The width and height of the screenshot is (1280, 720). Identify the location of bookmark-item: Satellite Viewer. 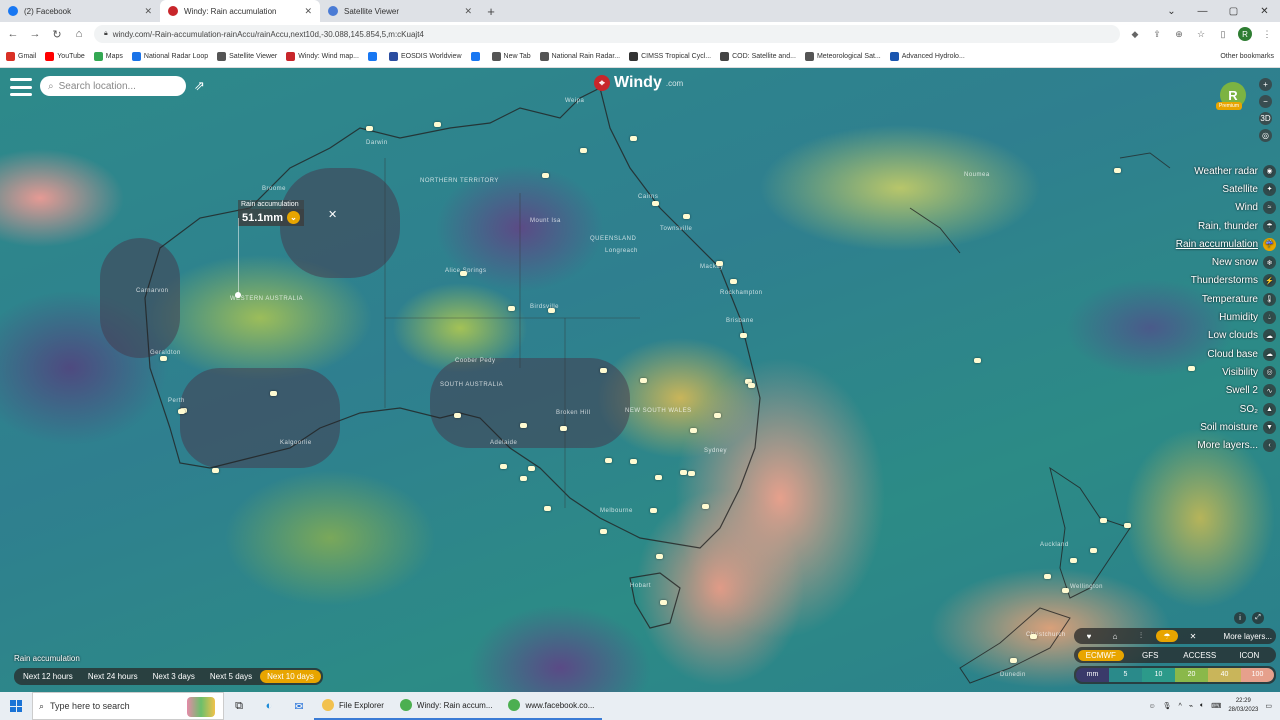
(247, 56).